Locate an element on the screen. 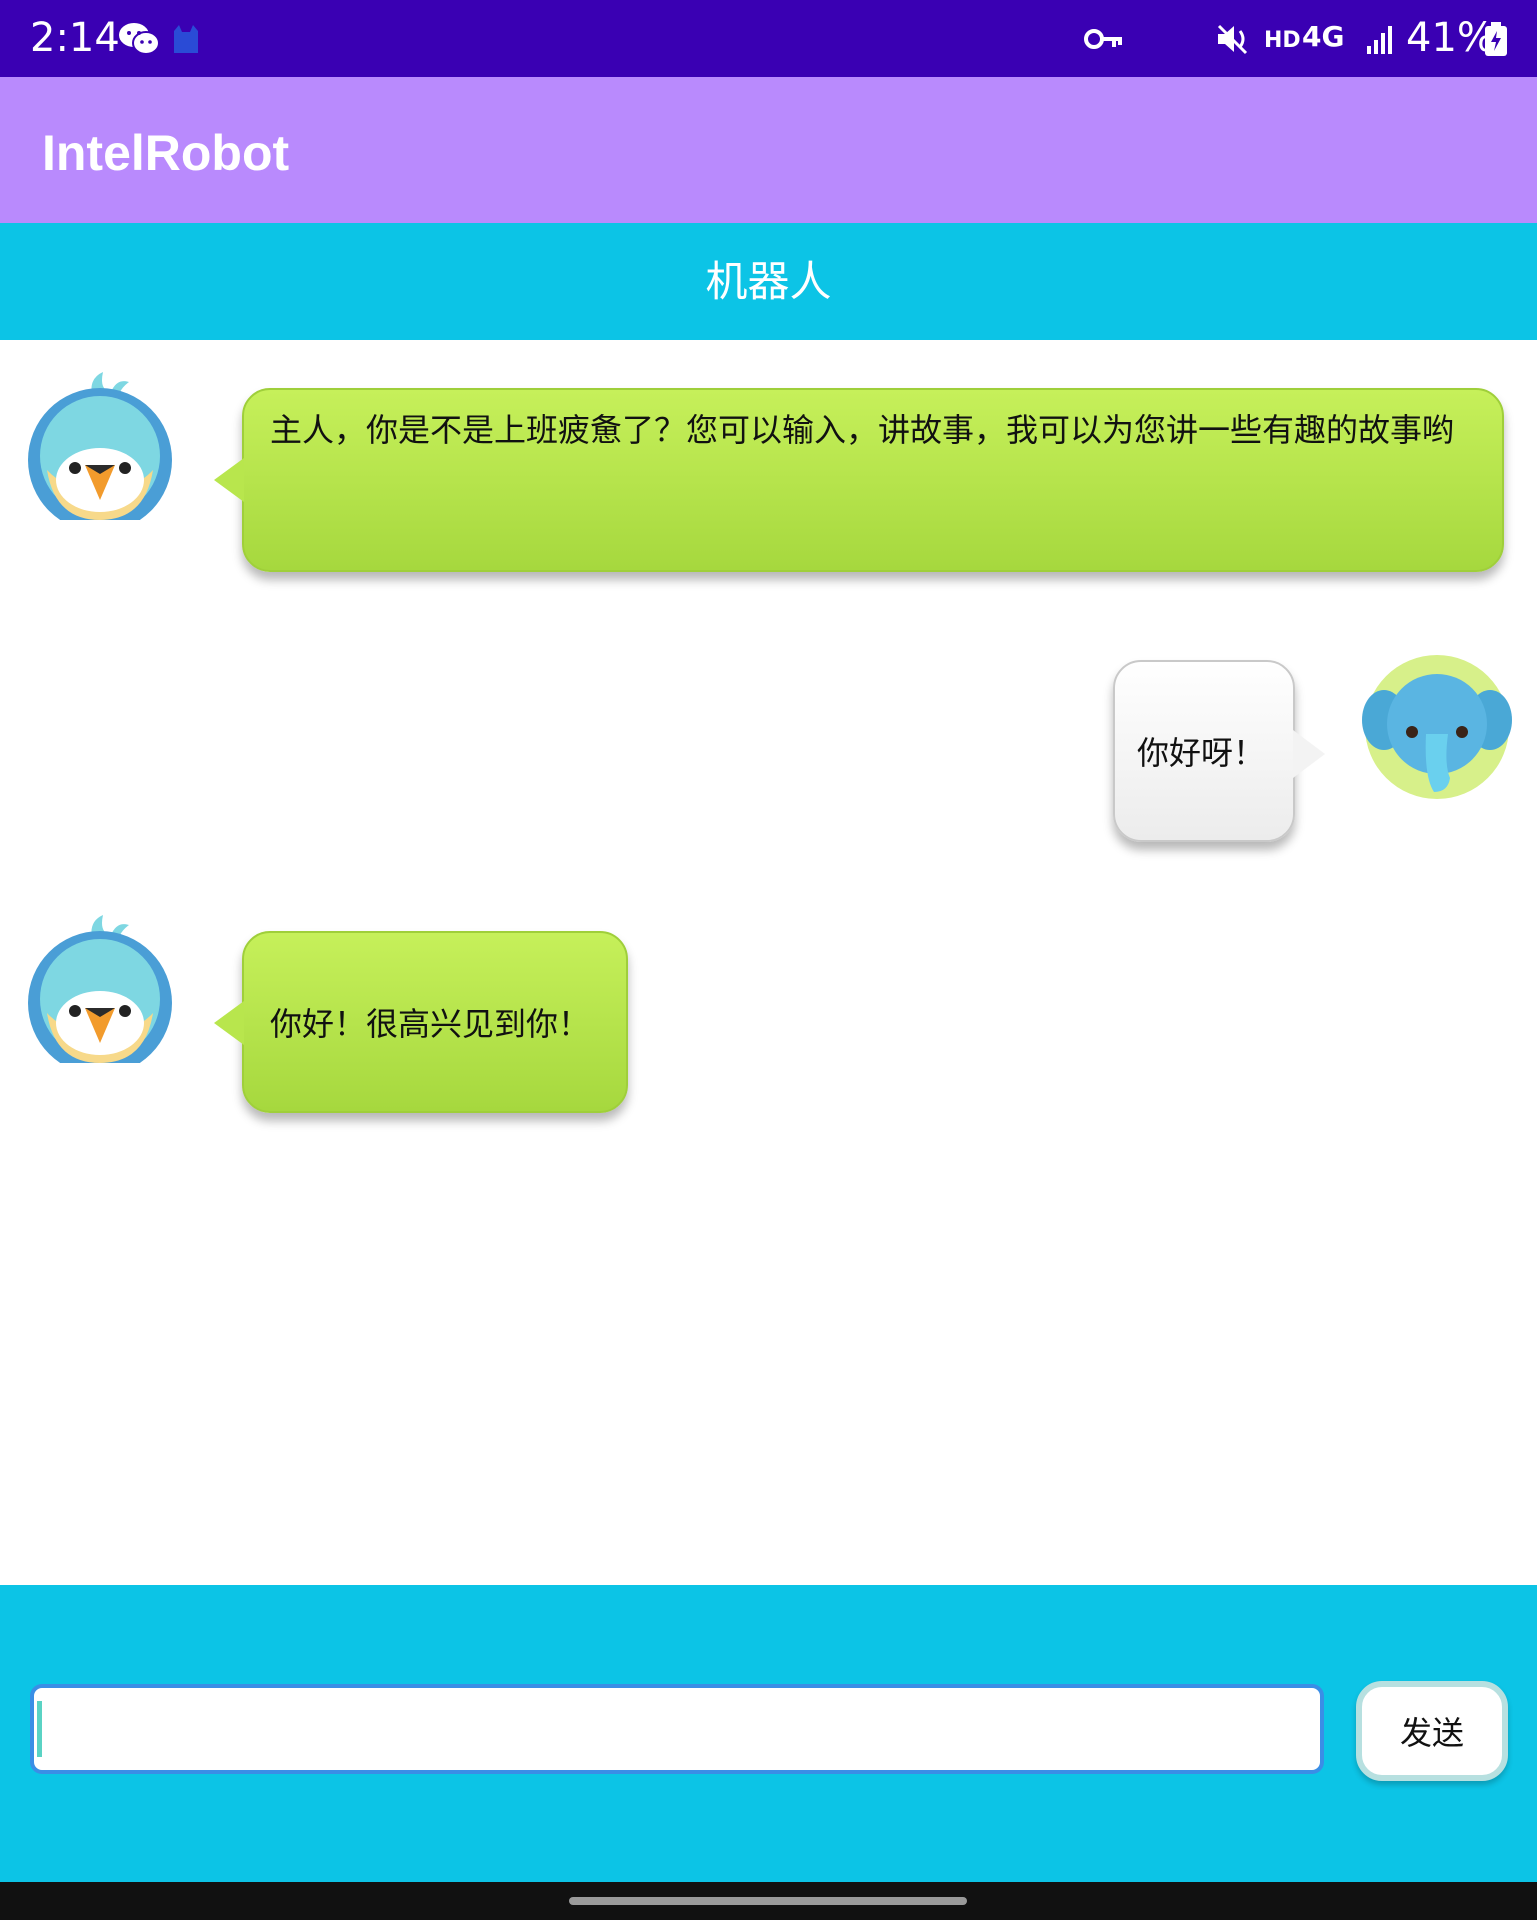 This screenshot has height=1920, width=1537. battery-percent: 41% is located at coordinates (1450, 38).